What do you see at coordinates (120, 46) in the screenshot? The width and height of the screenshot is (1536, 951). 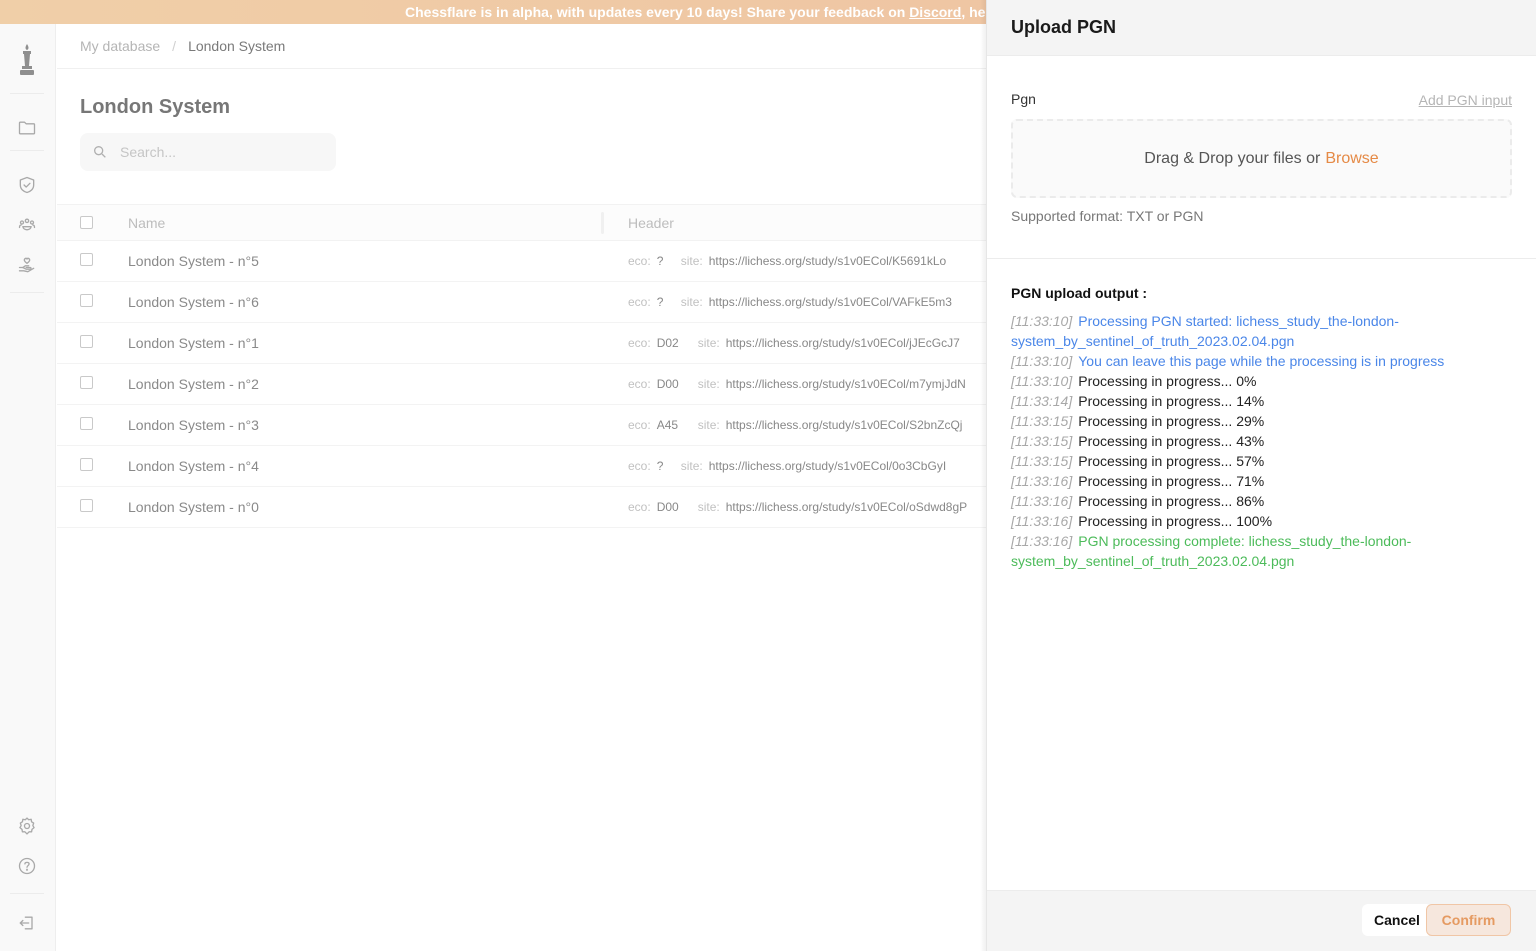 I see `breadcrumb-root: My database` at bounding box center [120, 46].